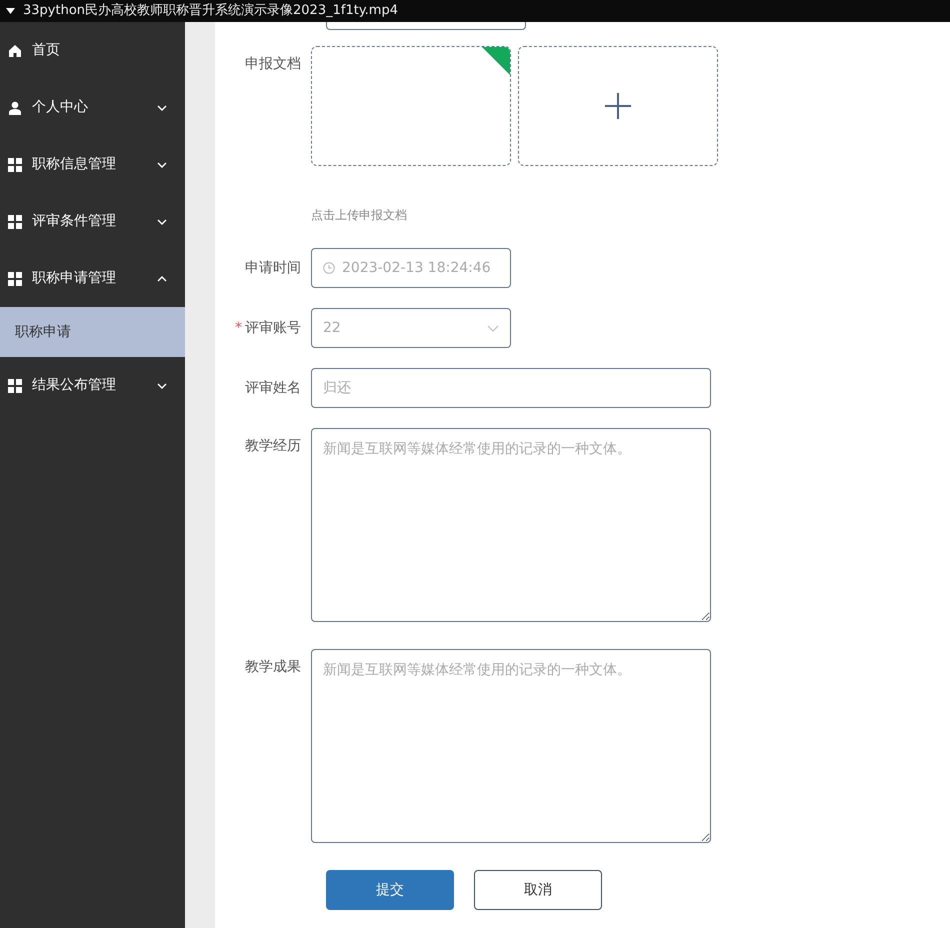 This screenshot has width=950, height=928. I want to click on success-badge, so click(496, 61).